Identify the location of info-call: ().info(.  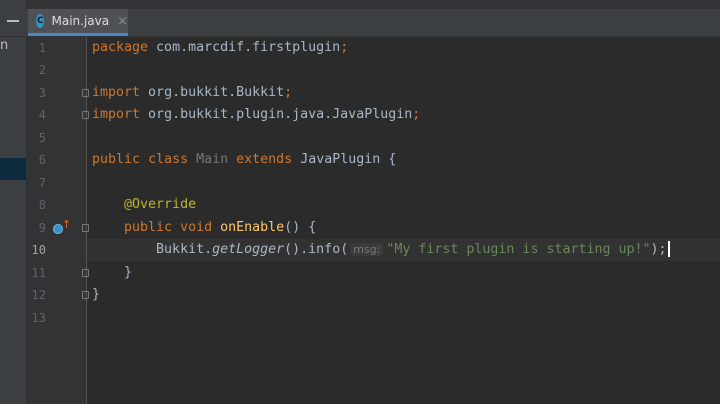
(316, 249).